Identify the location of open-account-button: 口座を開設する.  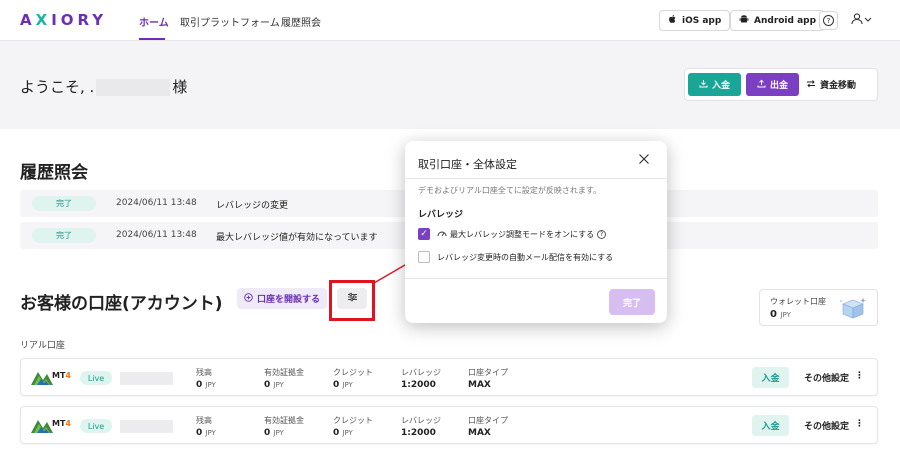
(282, 298).